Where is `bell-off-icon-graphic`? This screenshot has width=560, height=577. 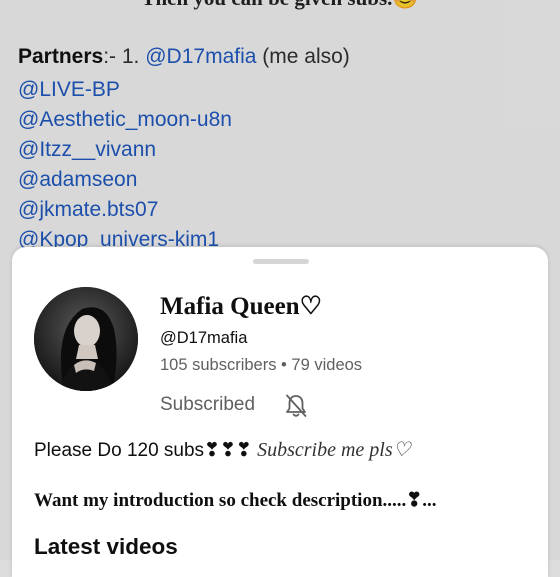 bell-off-icon-graphic is located at coordinates (296, 405).